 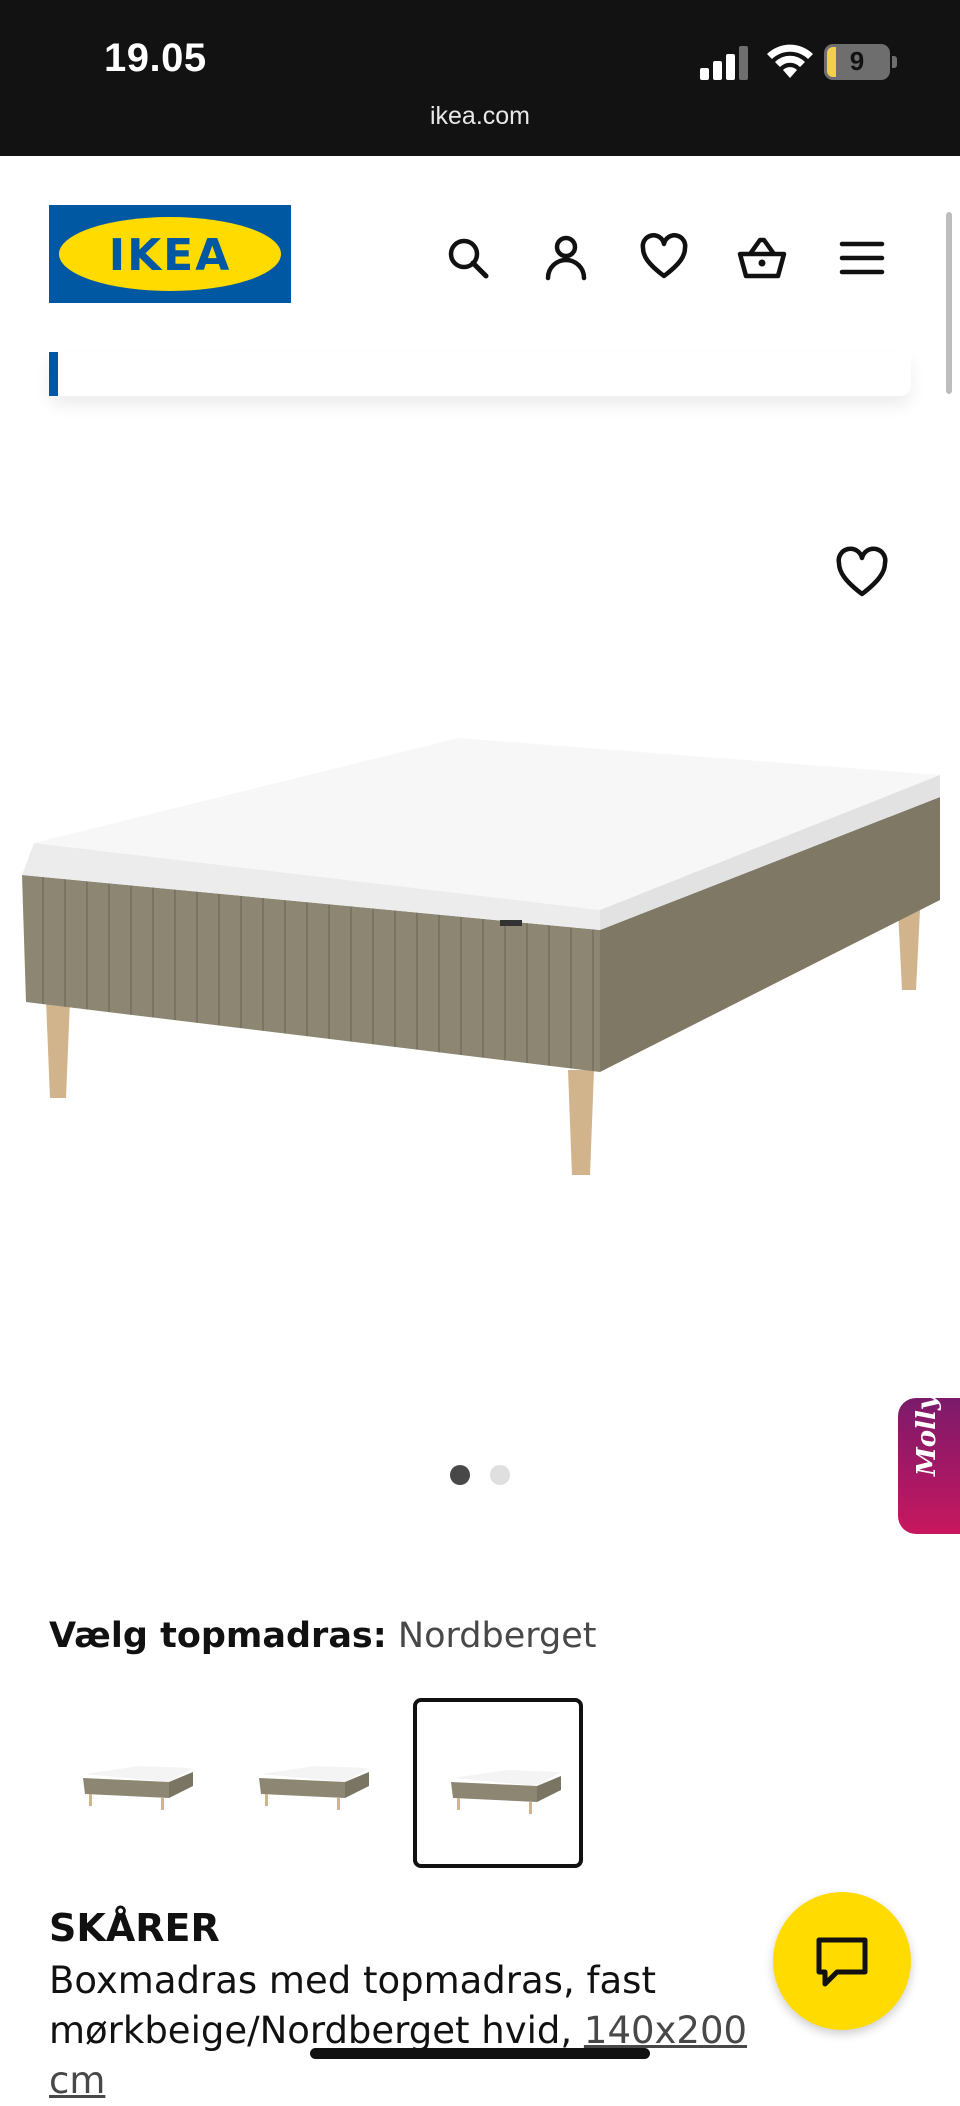 I want to click on chat-button, so click(x=842, y=1961).